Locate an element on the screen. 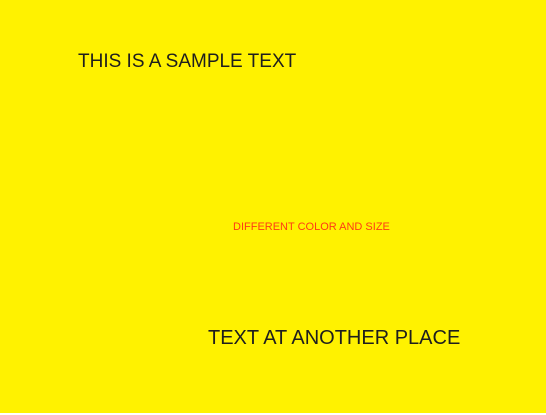  sample-text: THIS IS A SAMPLE TEXT is located at coordinates (187, 61).